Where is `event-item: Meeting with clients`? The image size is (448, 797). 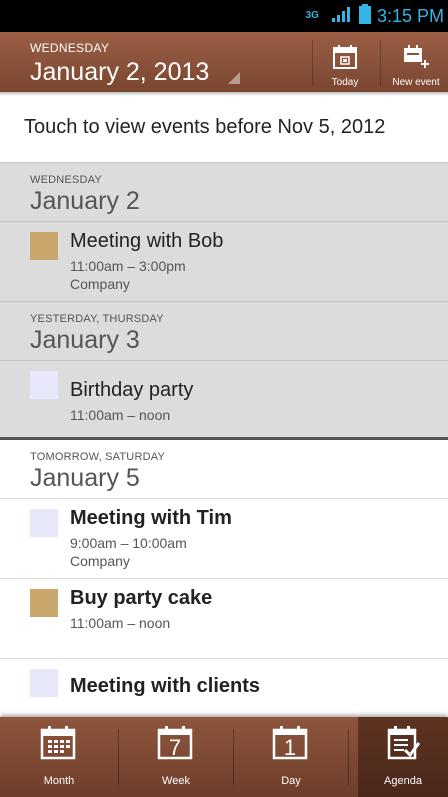
event-item: Meeting with clients is located at coordinates (224, 688).